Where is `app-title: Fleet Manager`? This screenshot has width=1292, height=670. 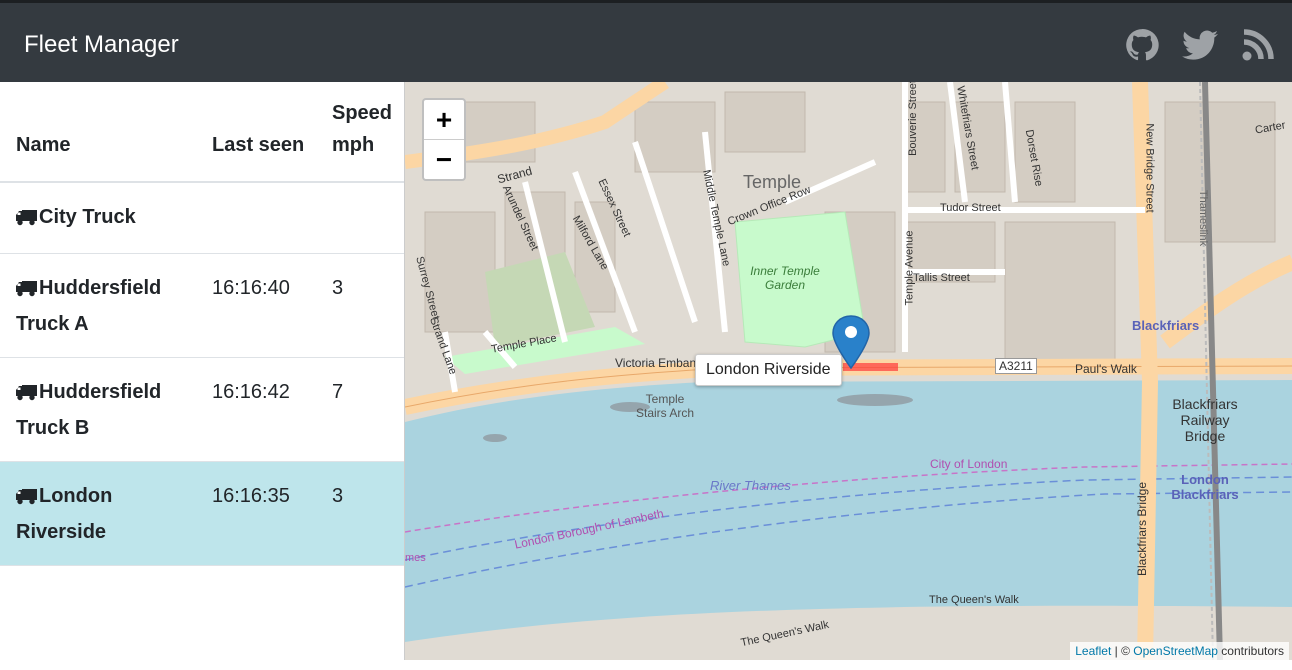 app-title: Fleet Manager is located at coordinates (101, 45).